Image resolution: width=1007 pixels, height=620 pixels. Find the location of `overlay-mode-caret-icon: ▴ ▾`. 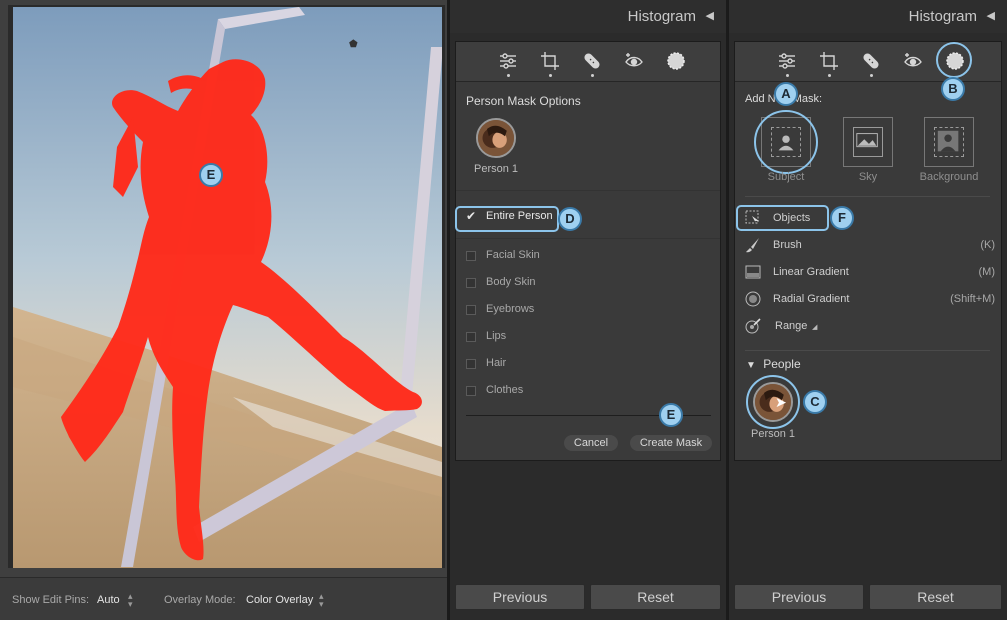

overlay-mode-caret-icon: ▴ ▾ is located at coordinates (321, 600).